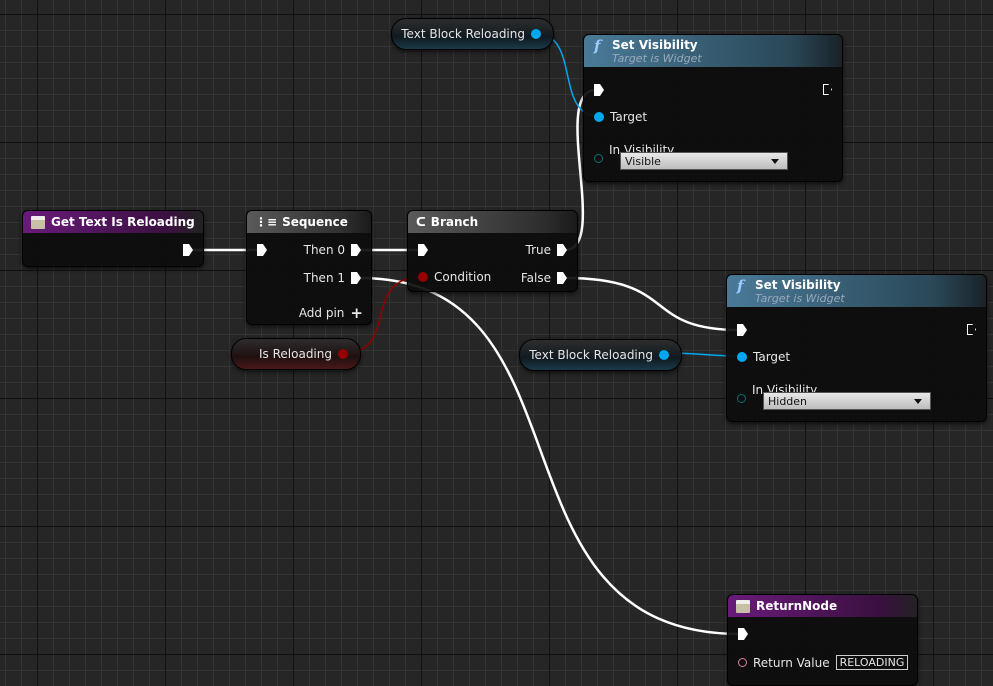  I want to click on visibility-dropdown: Visible, so click(704, 161).